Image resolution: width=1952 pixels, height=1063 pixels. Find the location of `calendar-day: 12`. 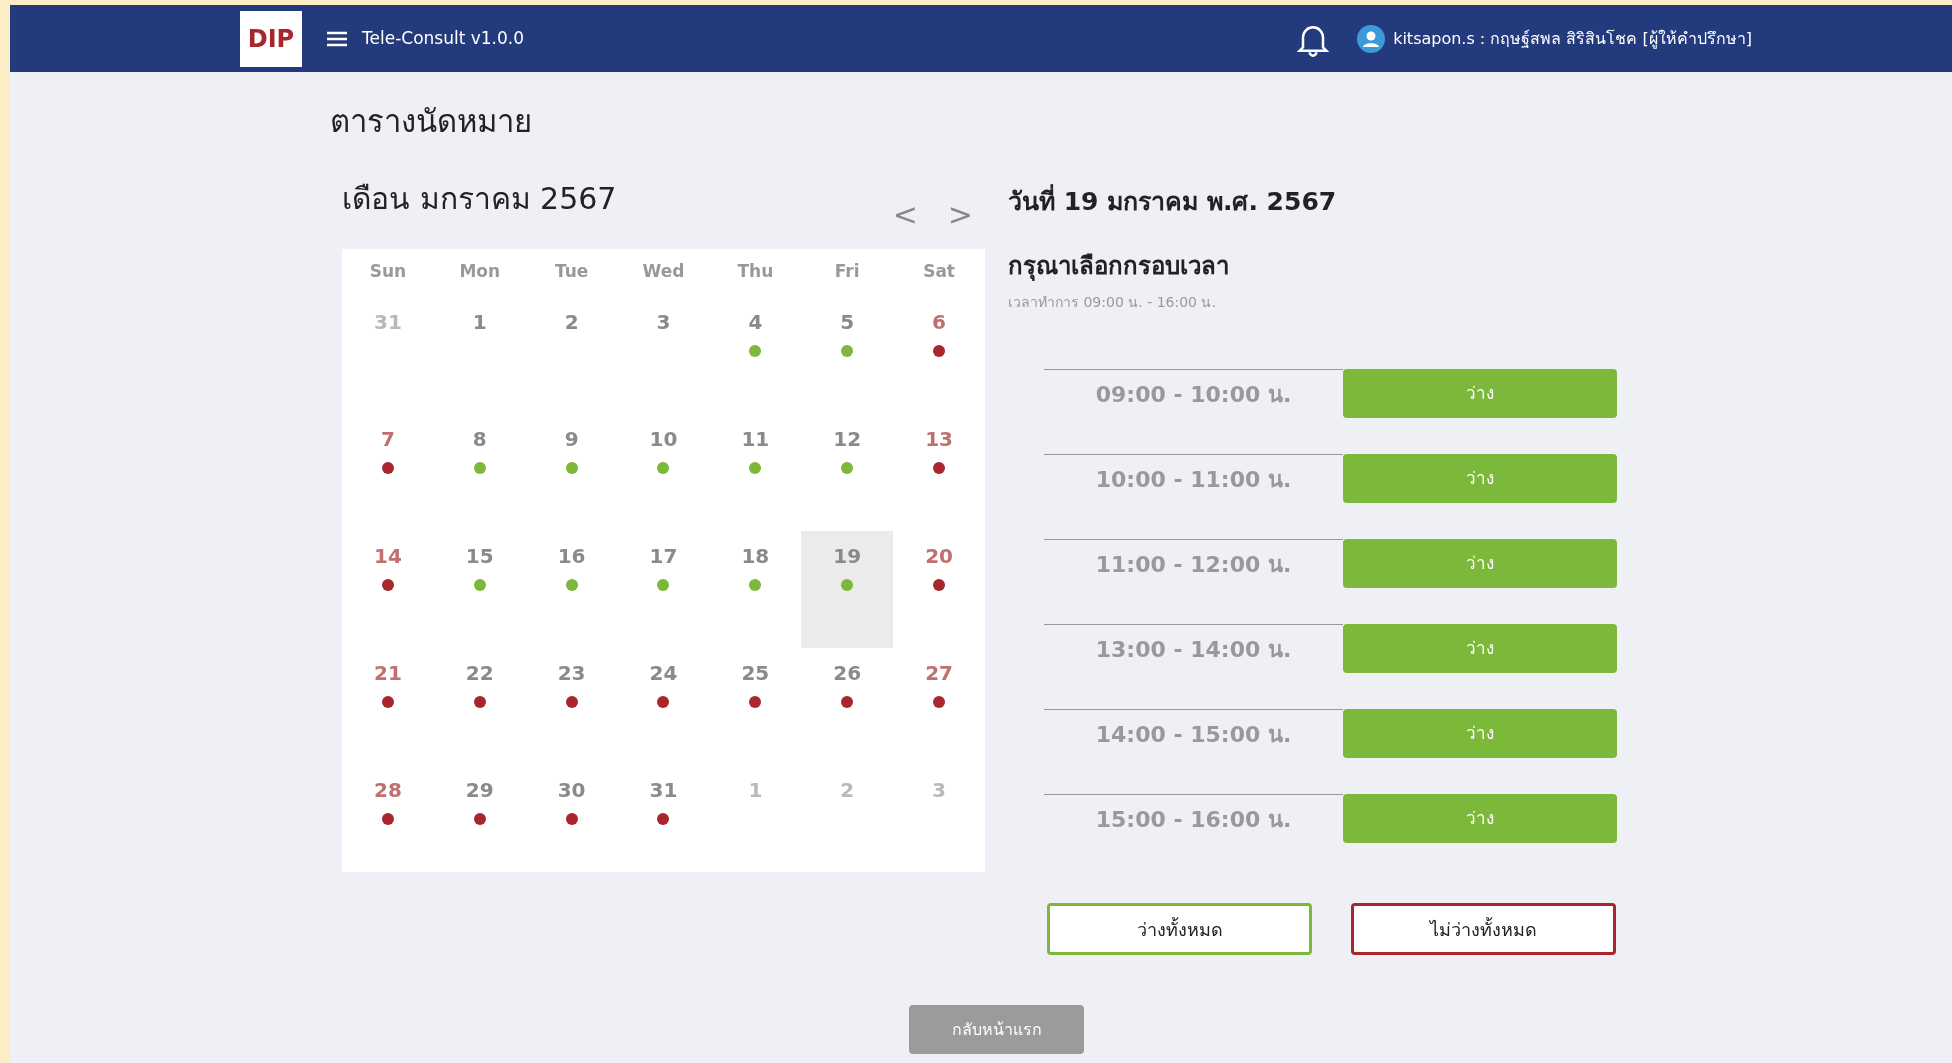

calendar-day: 12 is located at coordinates (847, 472).